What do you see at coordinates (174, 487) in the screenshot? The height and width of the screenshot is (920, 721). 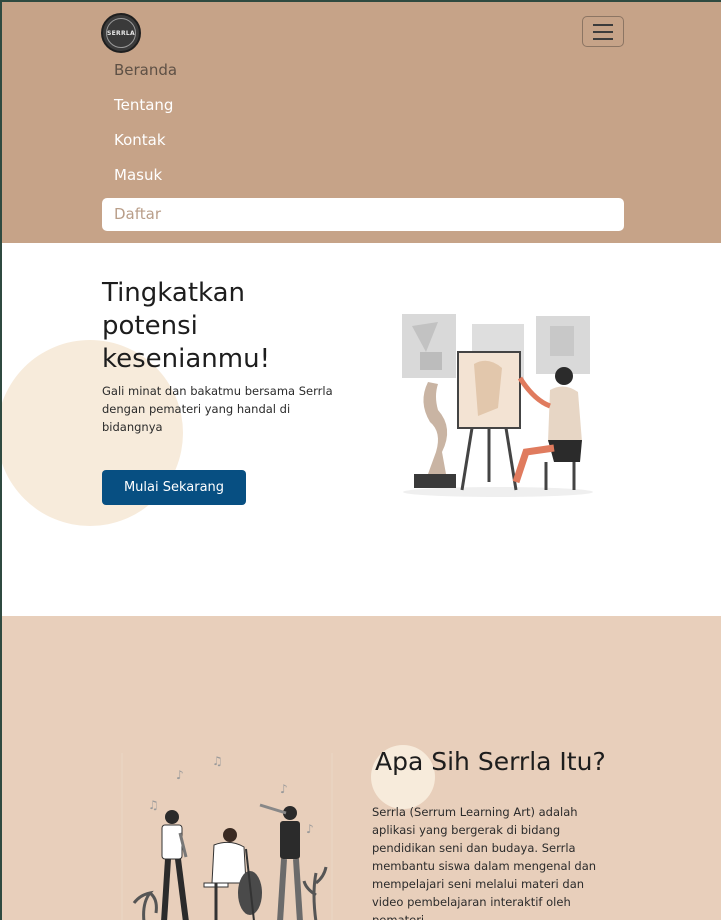 I see `start-now-button: Mulai Sekarang` at bounding box center [174, 487].